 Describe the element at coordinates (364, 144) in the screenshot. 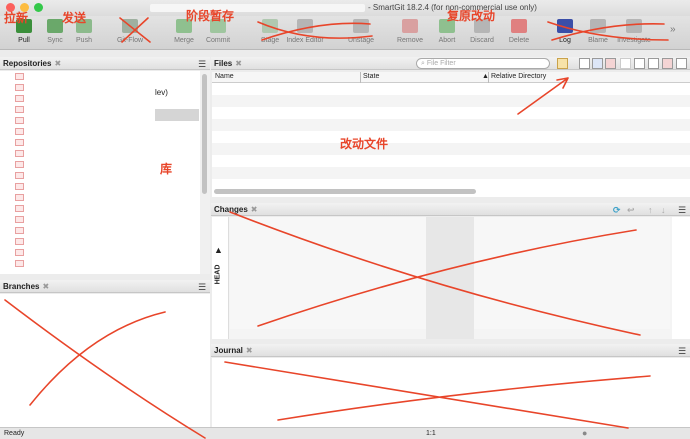

I see `annotation-files: 改动文件` at that location.